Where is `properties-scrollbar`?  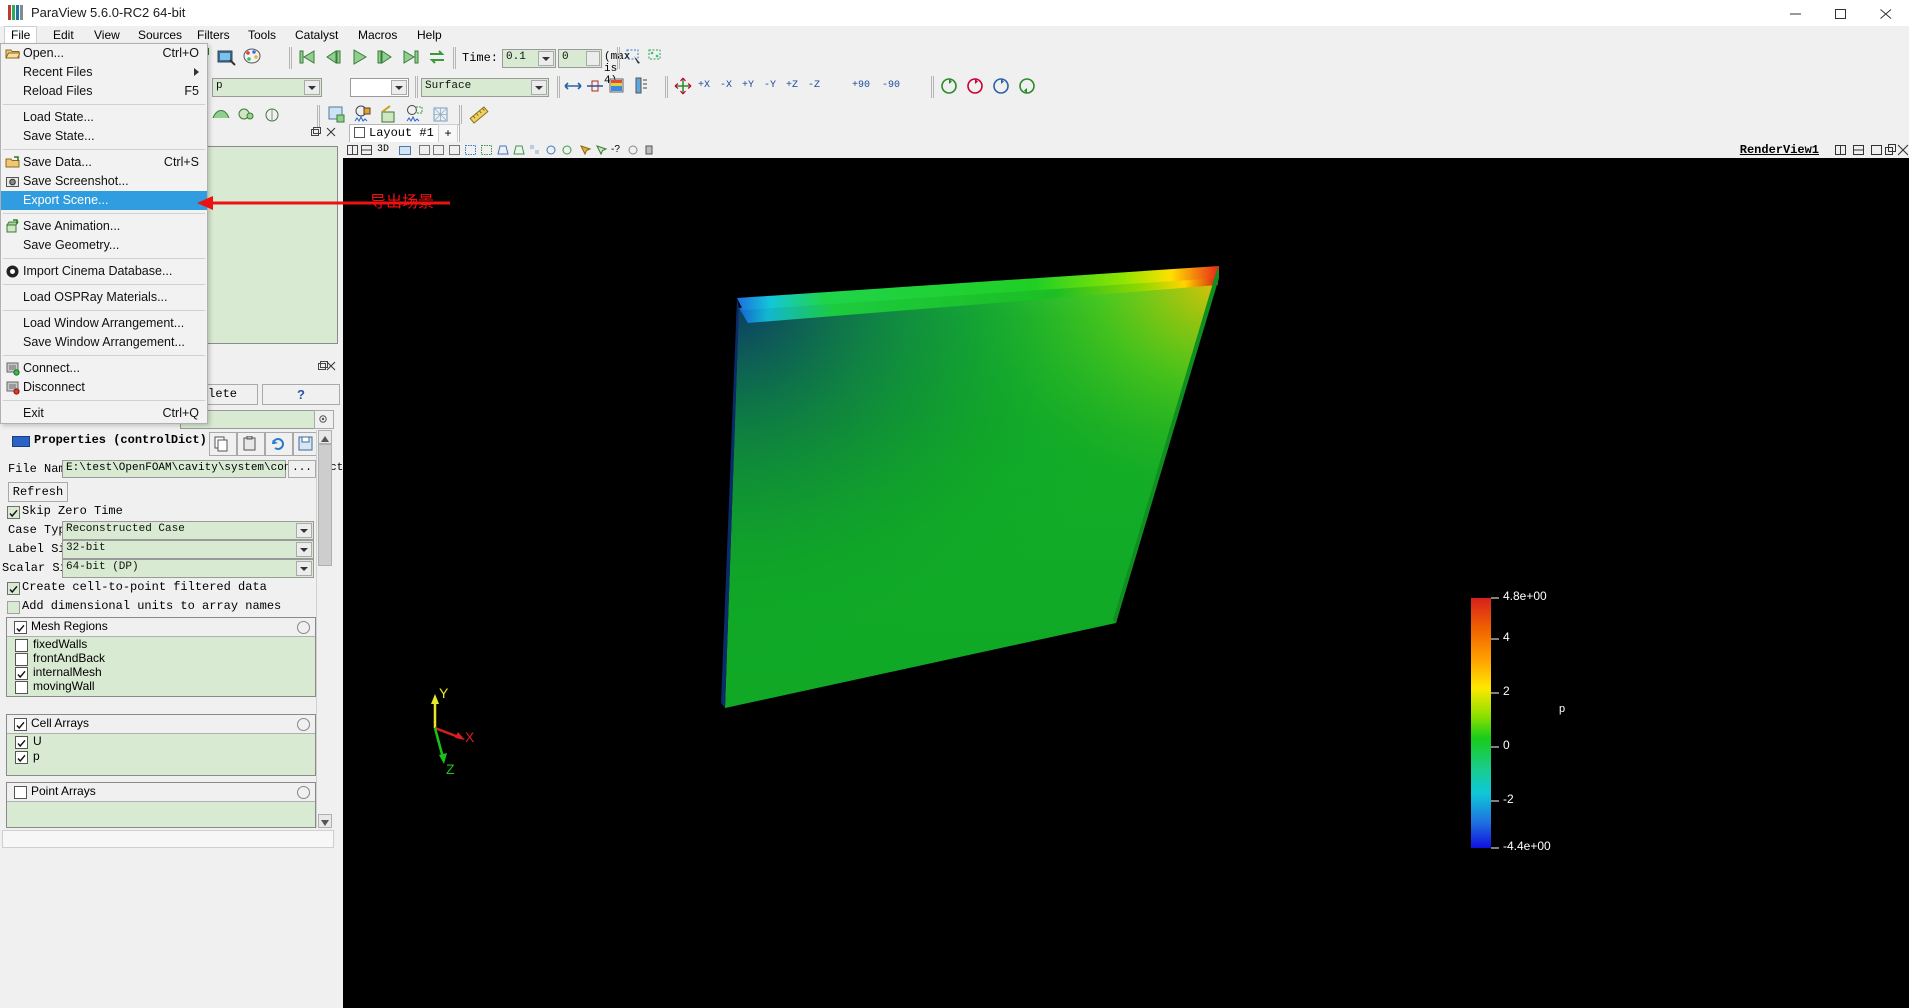 properties-scrollbar is located at coordinates (324, 629).